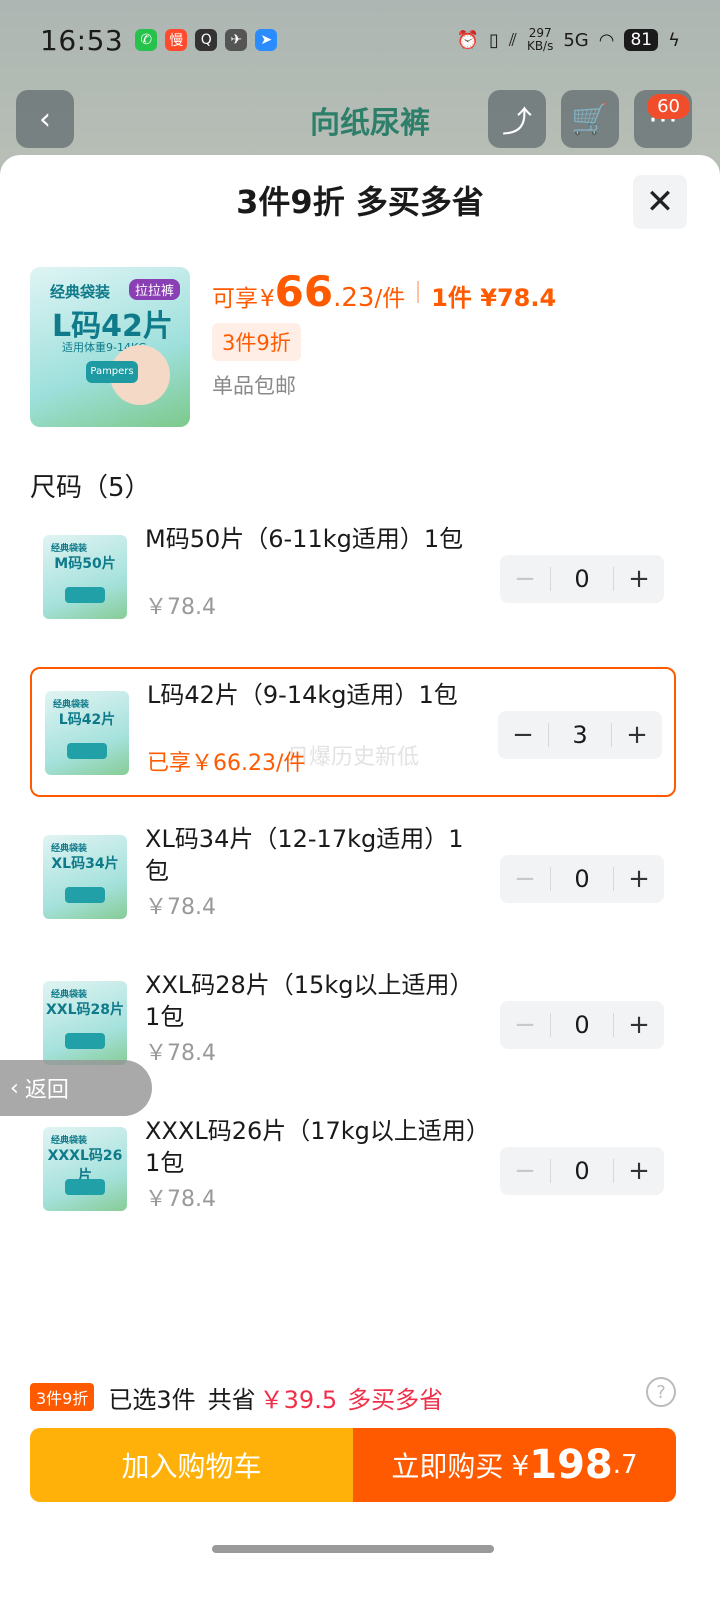 The height and width of the screenshot is (1600, 720). Describe the element at coordinates (668, 106) in the screenshot. I see `cart-badge: 60` at that location.